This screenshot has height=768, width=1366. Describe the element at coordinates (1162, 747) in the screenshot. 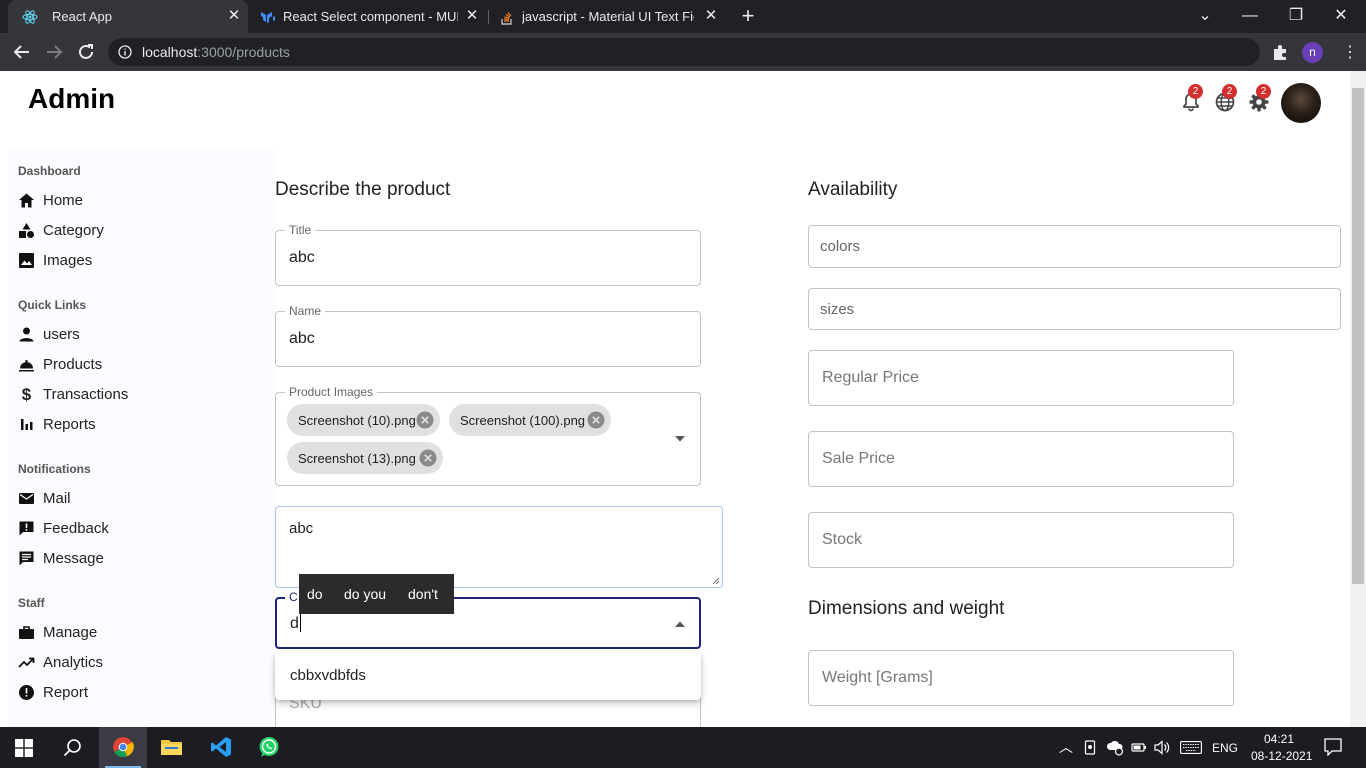

I see `volume-icon` at that location.